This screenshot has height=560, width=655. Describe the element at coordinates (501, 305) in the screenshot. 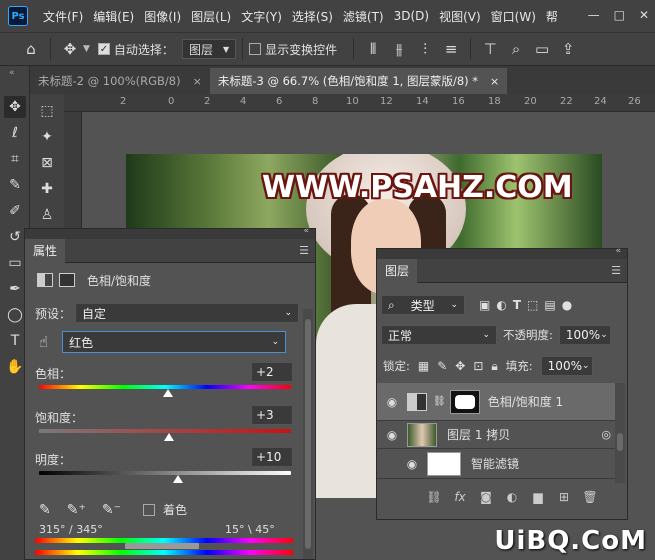

I see `filter-adjustment-icon: ◐` at that location.